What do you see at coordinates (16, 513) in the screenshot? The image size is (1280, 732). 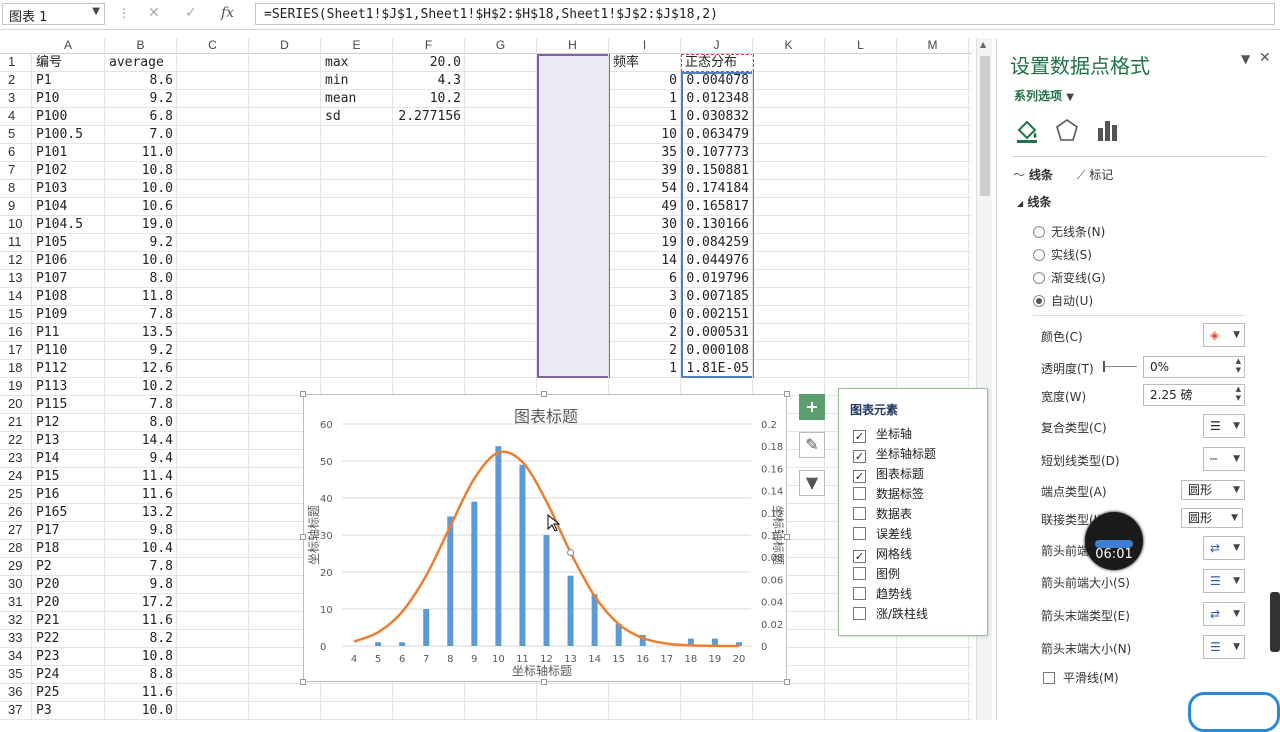 I see `row-number: 26` at bounding box center [16, 513].